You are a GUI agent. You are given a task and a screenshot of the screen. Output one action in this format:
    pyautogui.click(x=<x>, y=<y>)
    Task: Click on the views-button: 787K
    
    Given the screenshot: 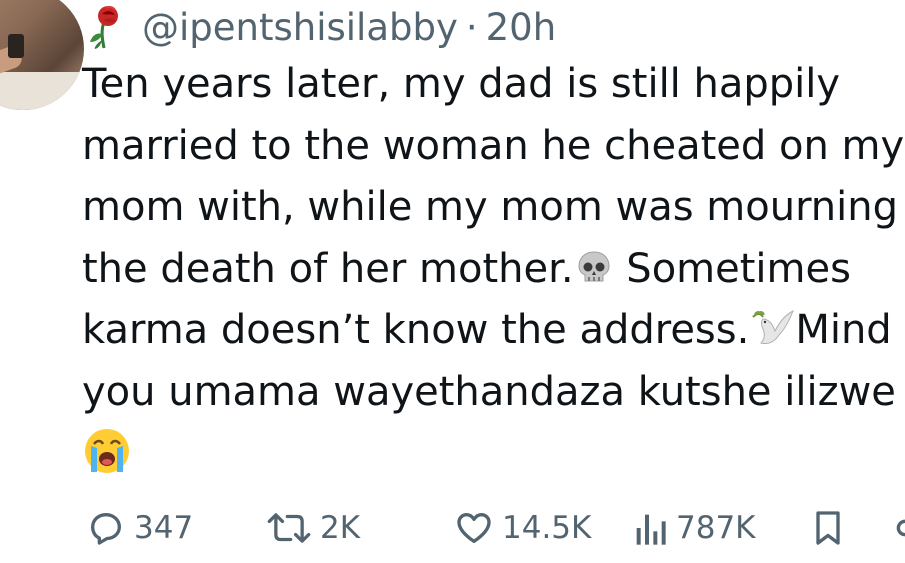 What is the action you would take?
    pyautogui.click(x=694, y=528)
    